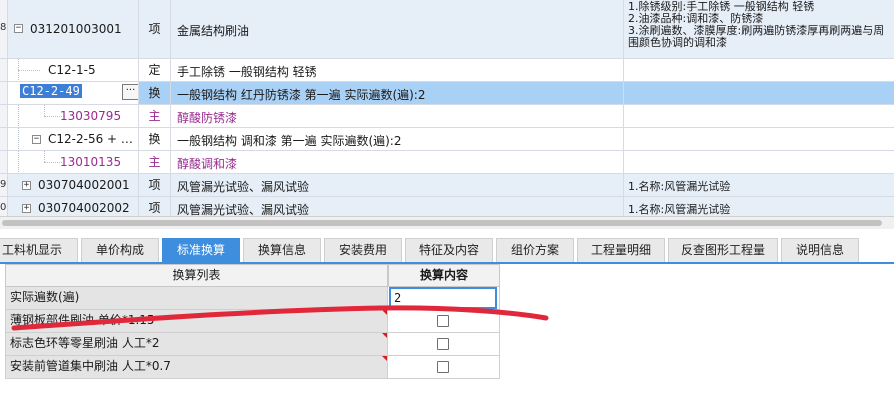 The height and width of the screenshot is (411, 894). What do you see at coordinates (73, 206) in the screenshot?
I see `code-cell: + 030704002002` at bounding box center [73, 206].